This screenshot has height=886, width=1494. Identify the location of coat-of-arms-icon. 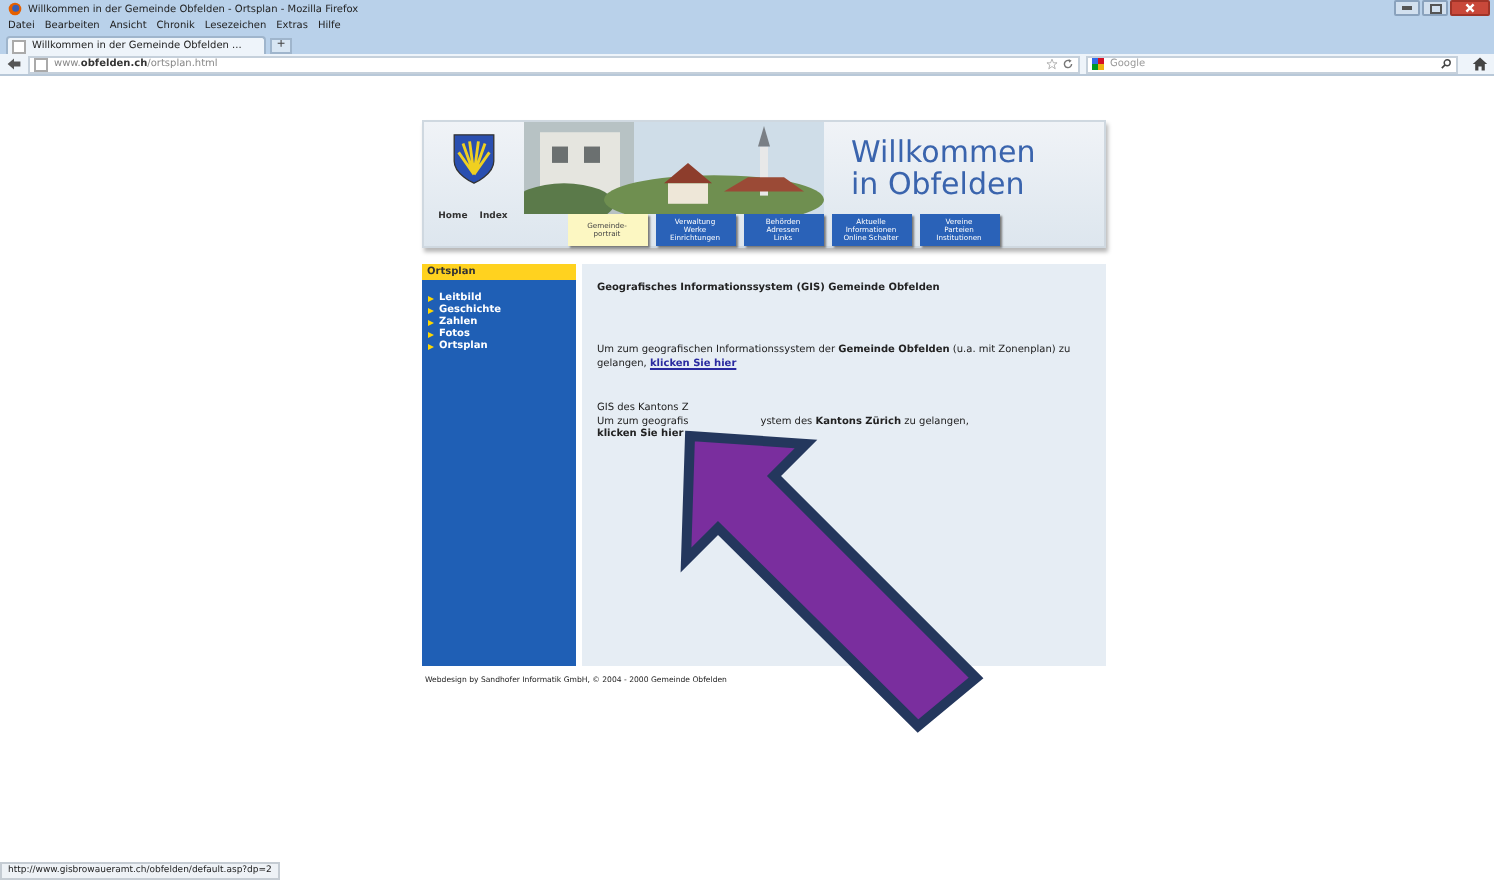
(473, 159).